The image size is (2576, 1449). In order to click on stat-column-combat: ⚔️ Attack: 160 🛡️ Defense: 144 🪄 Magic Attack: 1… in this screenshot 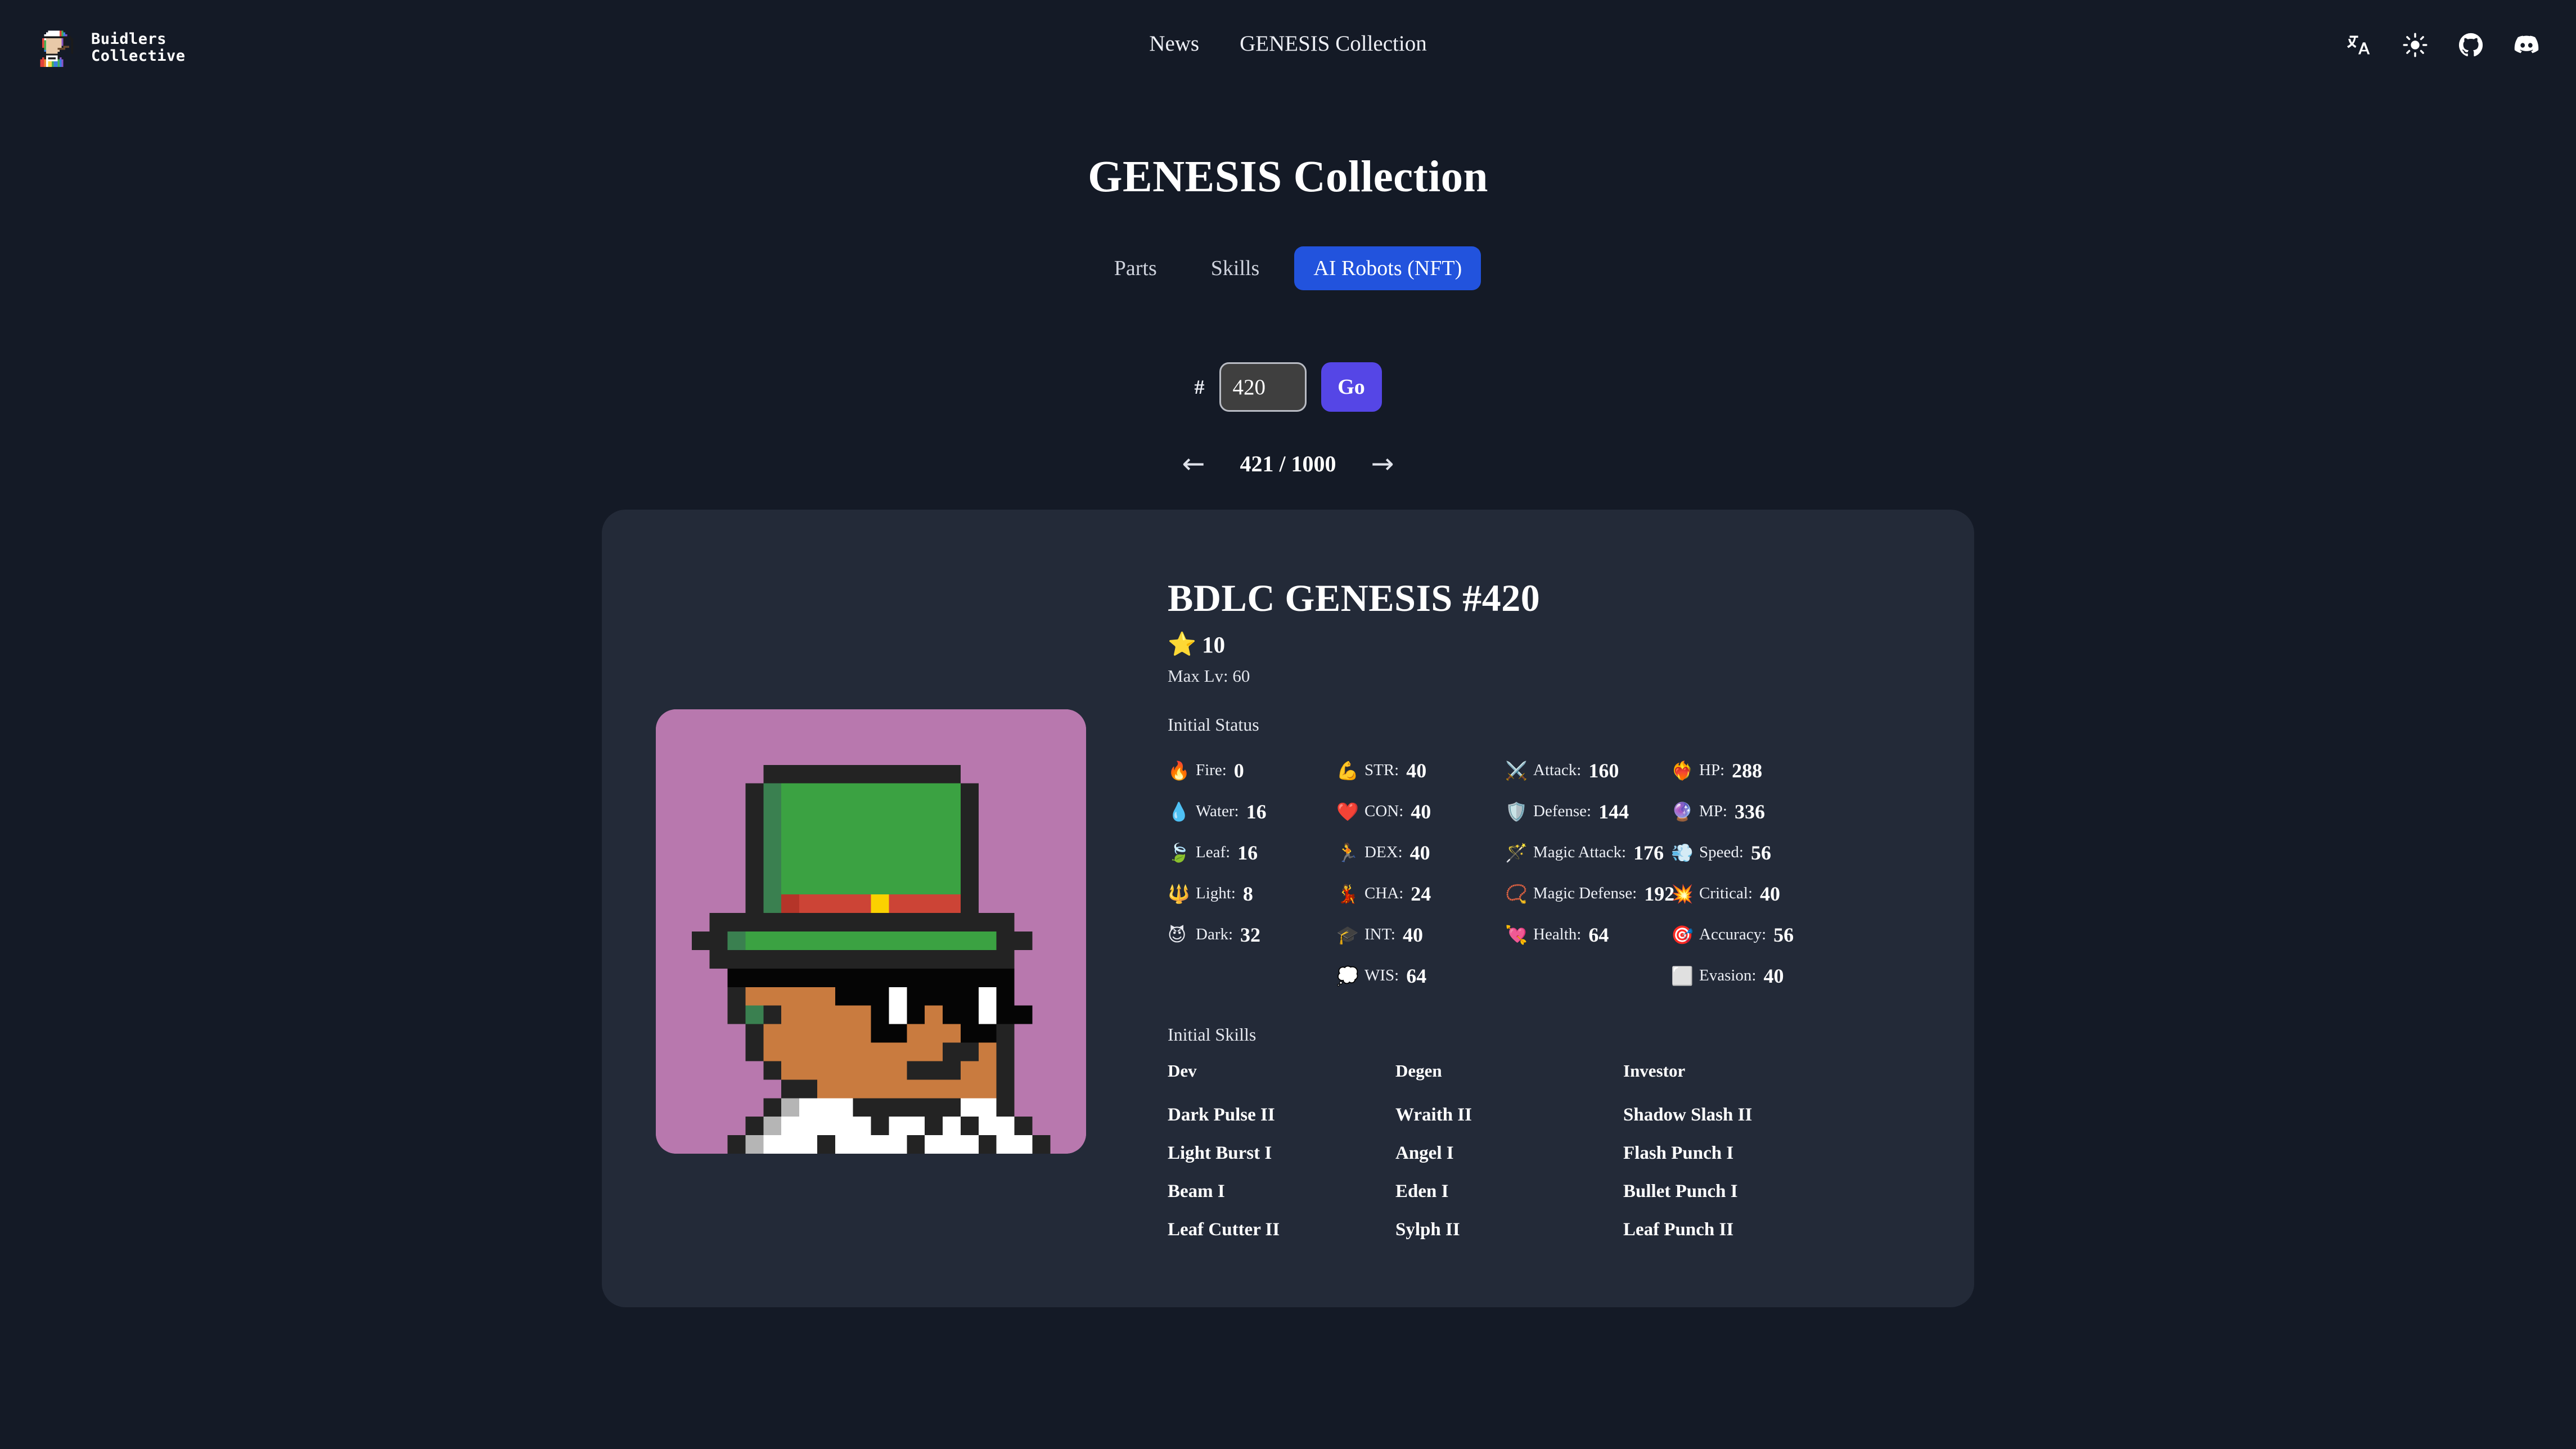, I will do `click(1589, 873)`.